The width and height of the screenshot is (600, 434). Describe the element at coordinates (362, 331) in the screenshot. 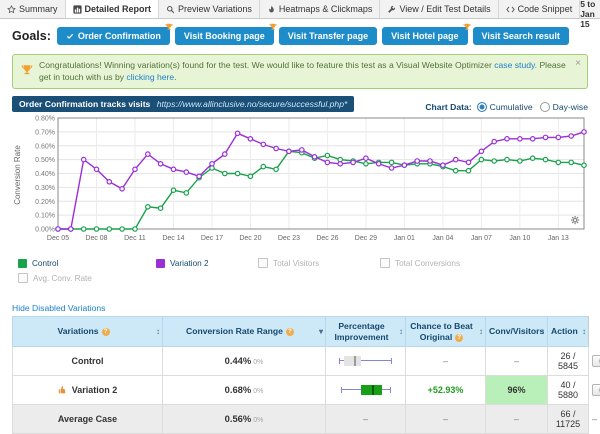

I see `column-label: Percentage Improvement` at that location.